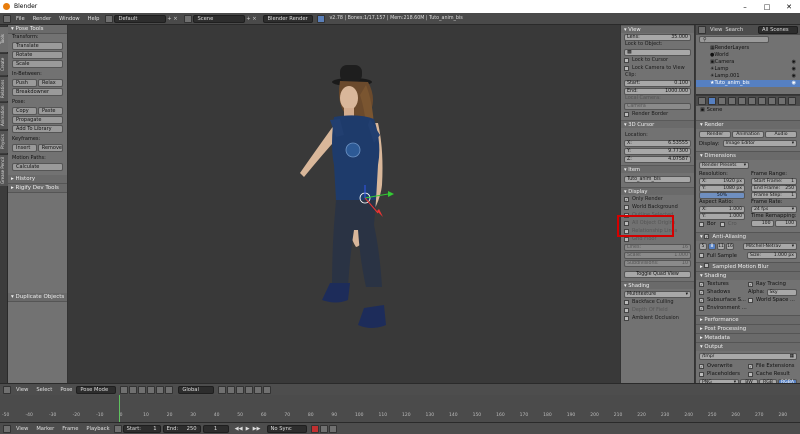 The image size is (800, 434). Describe the element at coordinates (748, 124) in the screenshot. I see `render-panel-header: ▾ Render` at that location.